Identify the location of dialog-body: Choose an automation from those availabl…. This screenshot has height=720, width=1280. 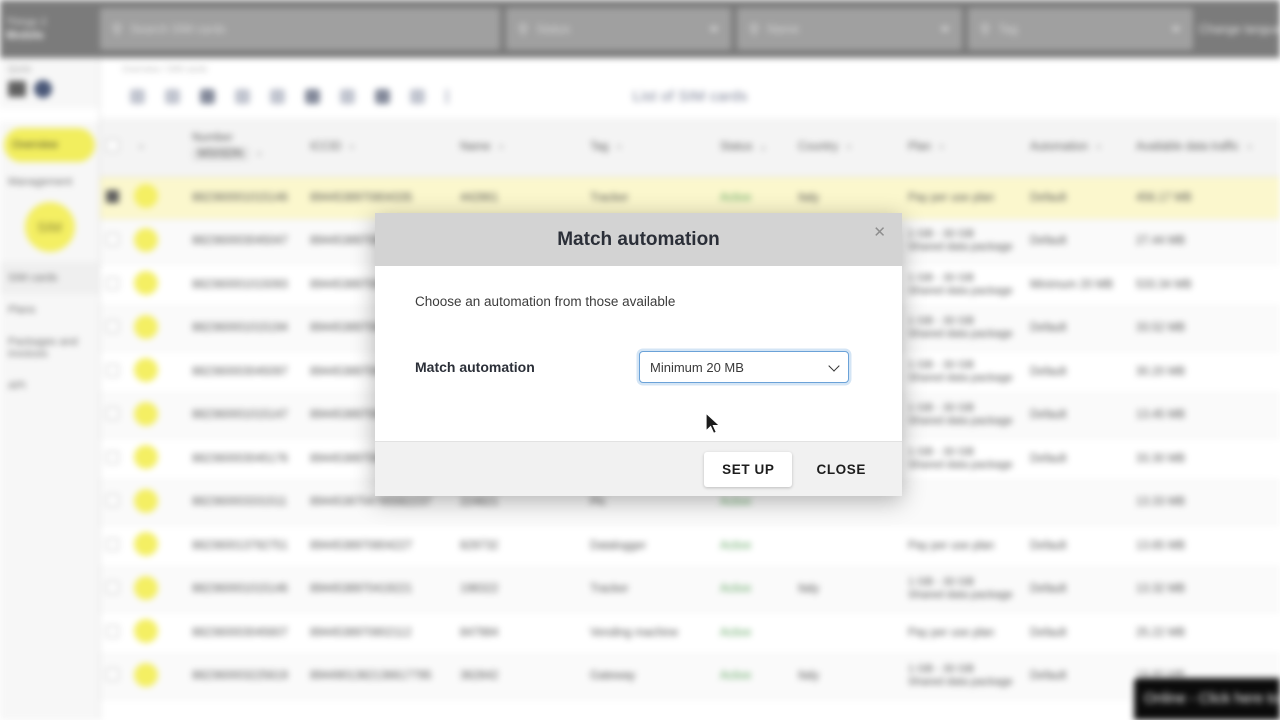
(638, 353).